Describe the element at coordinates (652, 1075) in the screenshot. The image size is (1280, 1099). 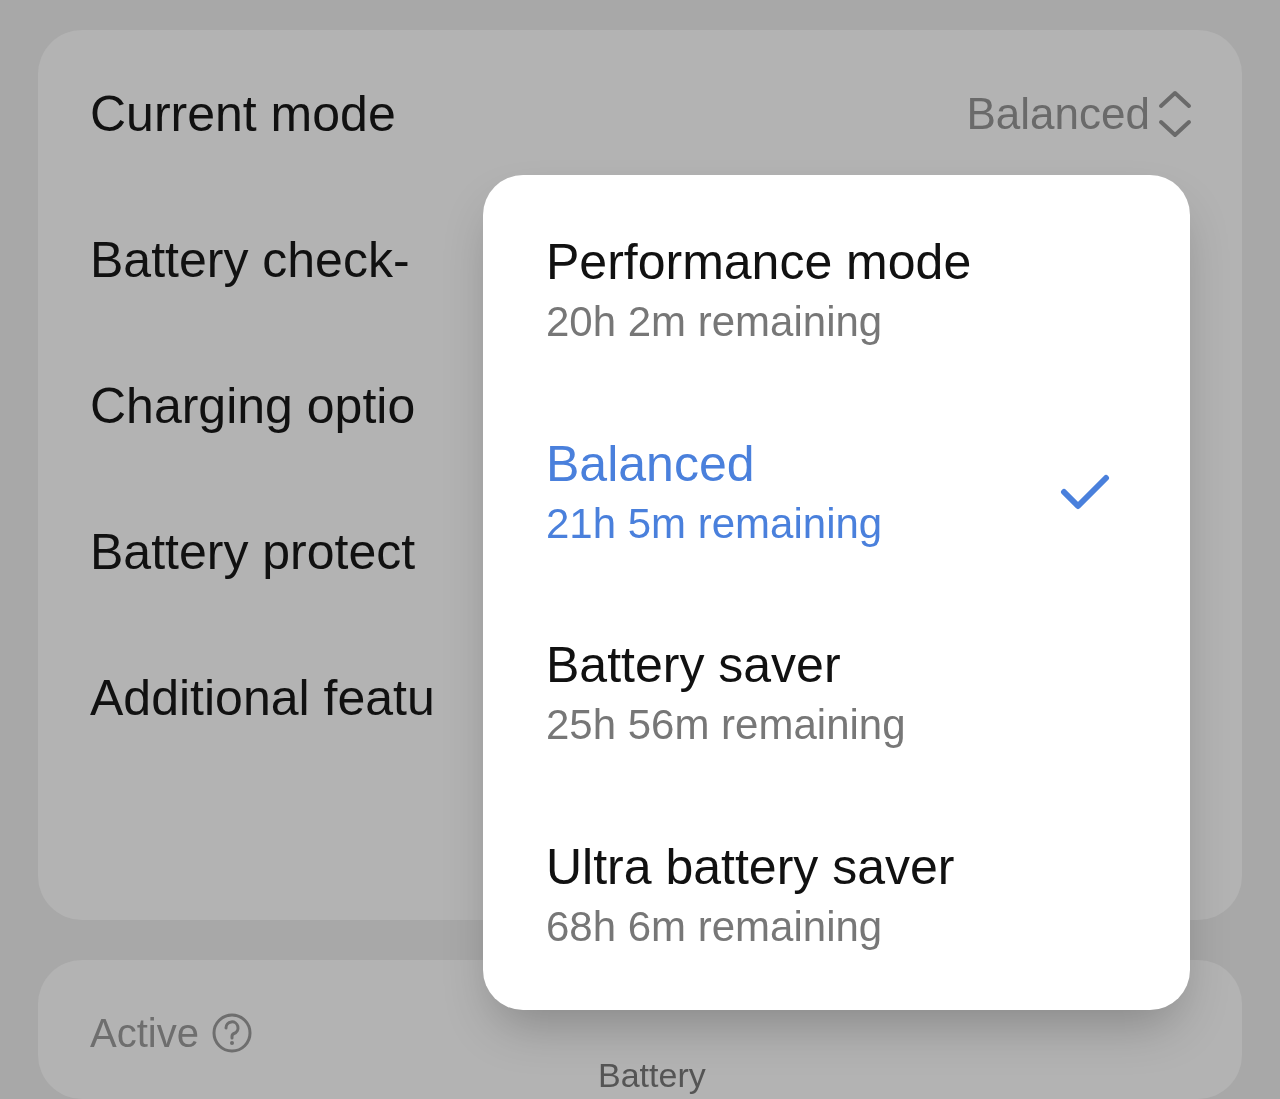
I see `feature-label: Battery` at that location.